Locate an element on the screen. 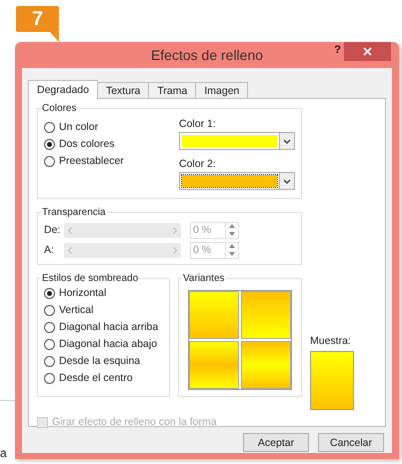 The image size is (402, 464). slider-label: De: is located at coordinates (52, 230).